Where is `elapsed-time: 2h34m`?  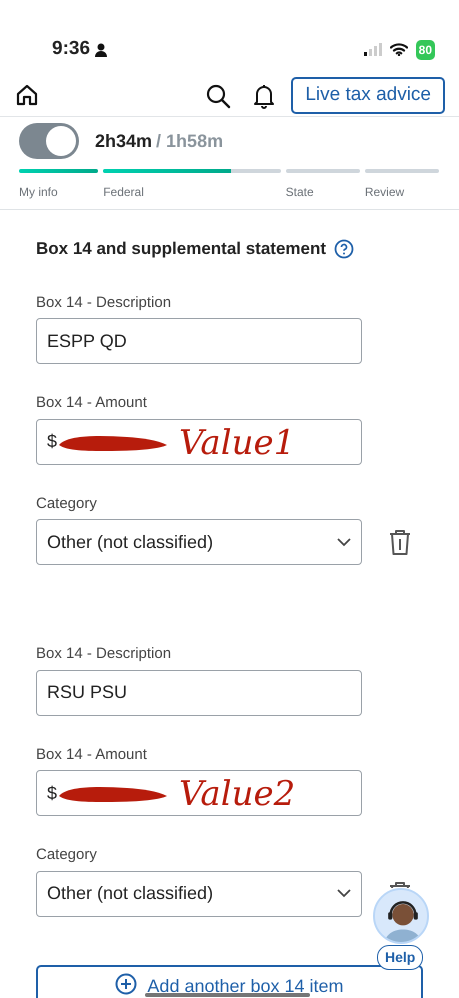
elapsed-time: 2h34m is located at coordinates (123, 141).